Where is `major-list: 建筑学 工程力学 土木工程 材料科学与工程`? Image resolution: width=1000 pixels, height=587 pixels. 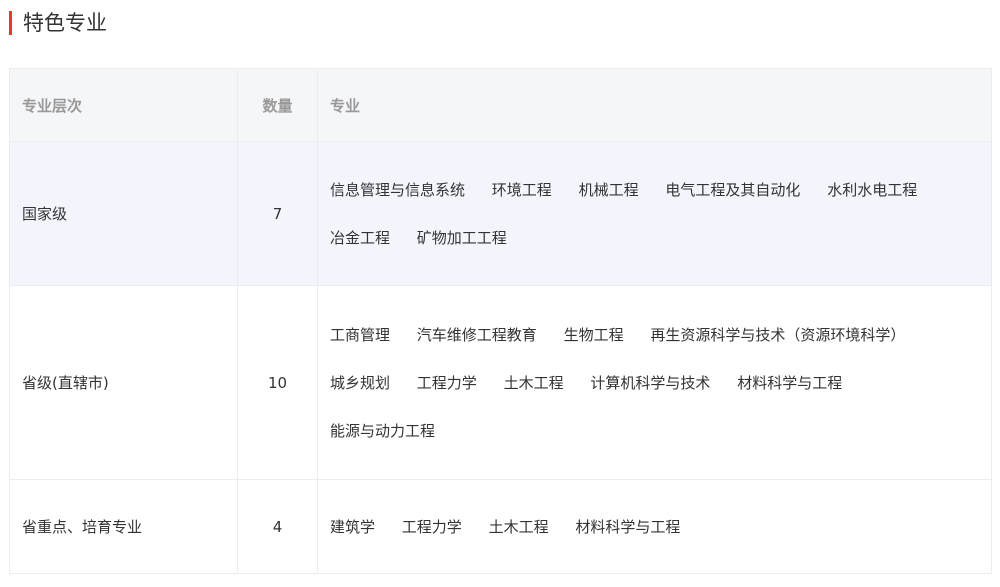
major-list: 建筑学 工程力学 土木工程 材料科学与工程 is located at coordinates (654, 527).